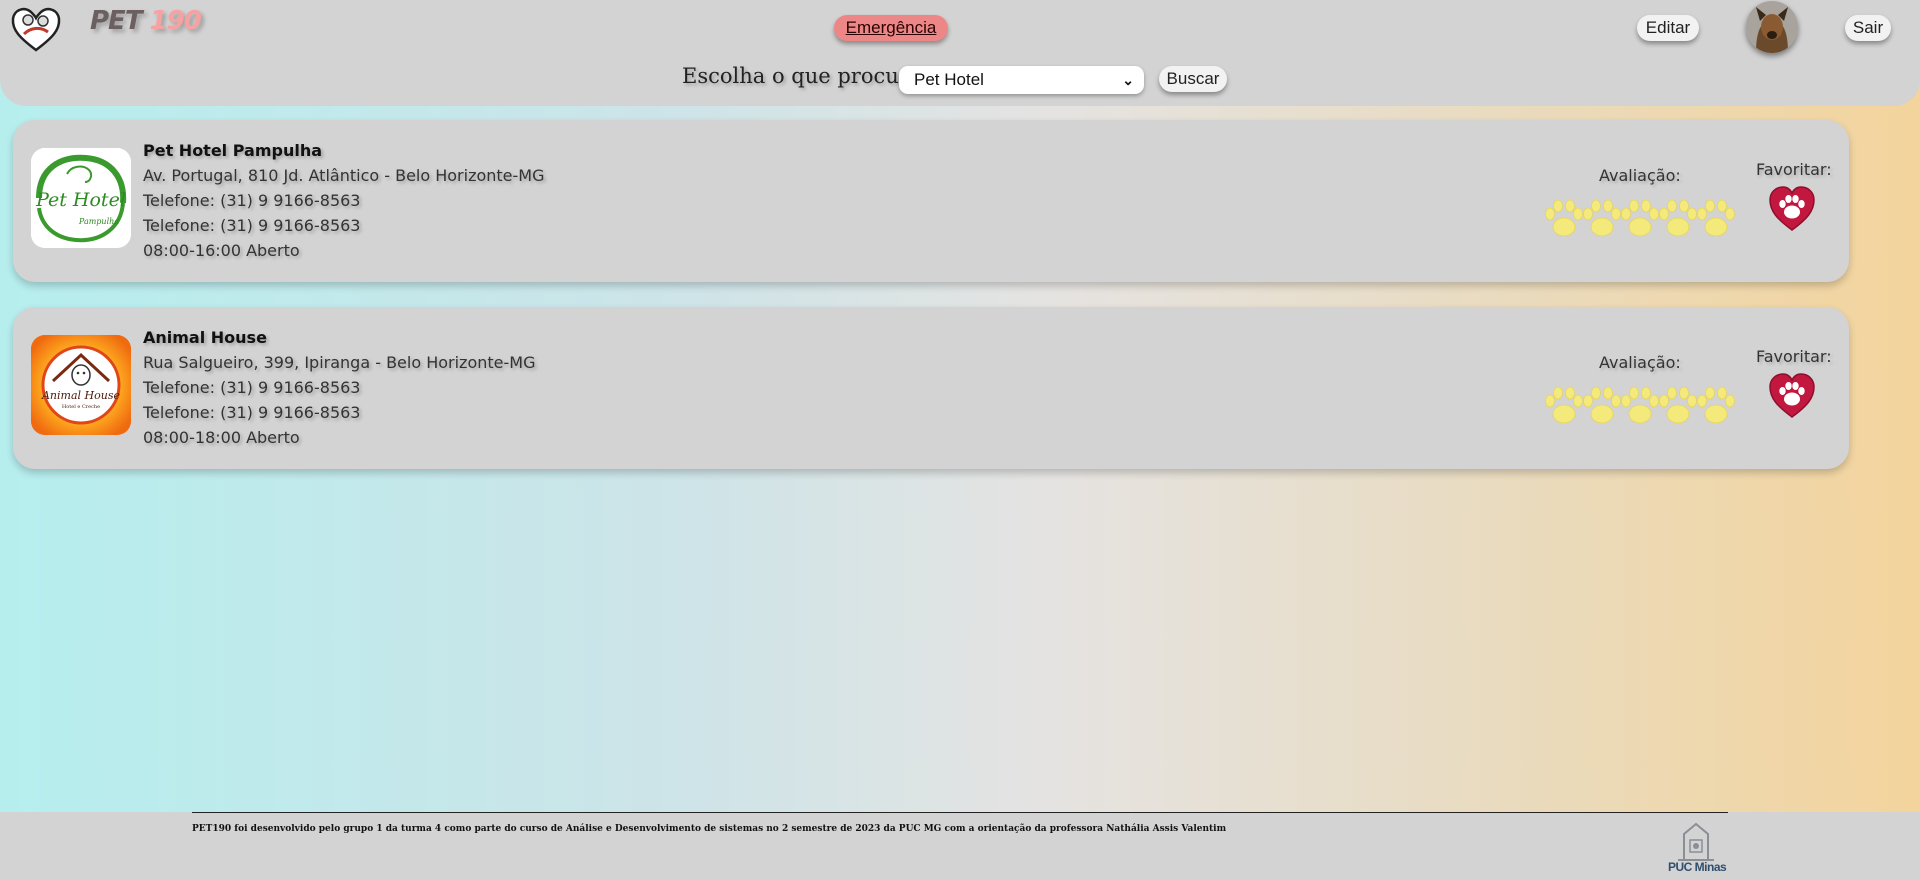 The width and height of the screenshot is (1920, 880). Describe the element at coordinates (891, 28) in the screenshot. I see `emergency-button: Emergência` at that location.